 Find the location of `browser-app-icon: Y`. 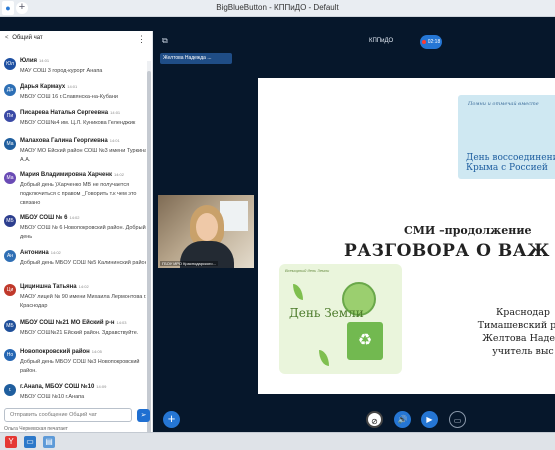

browser-app-icon: Y is located at coordinates (11, 442).